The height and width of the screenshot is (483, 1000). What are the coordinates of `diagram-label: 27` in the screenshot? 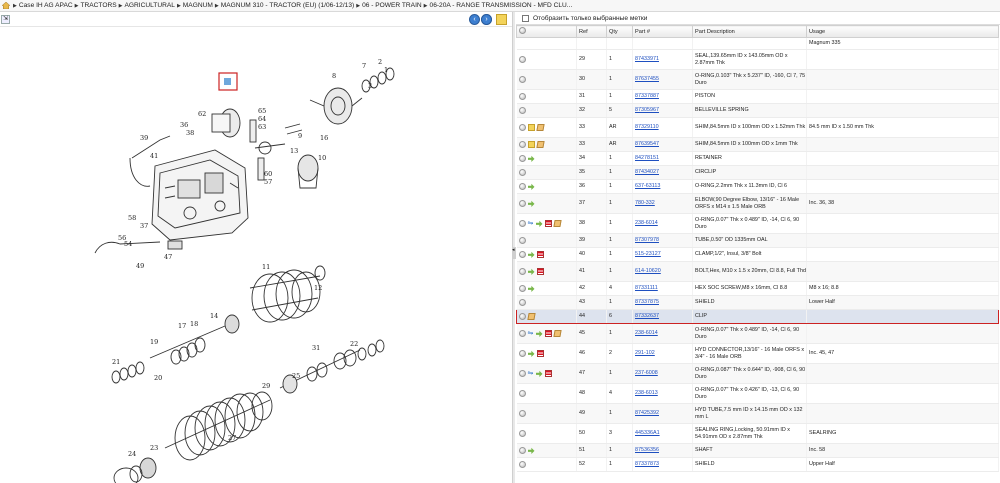 It's located at (232, 438).